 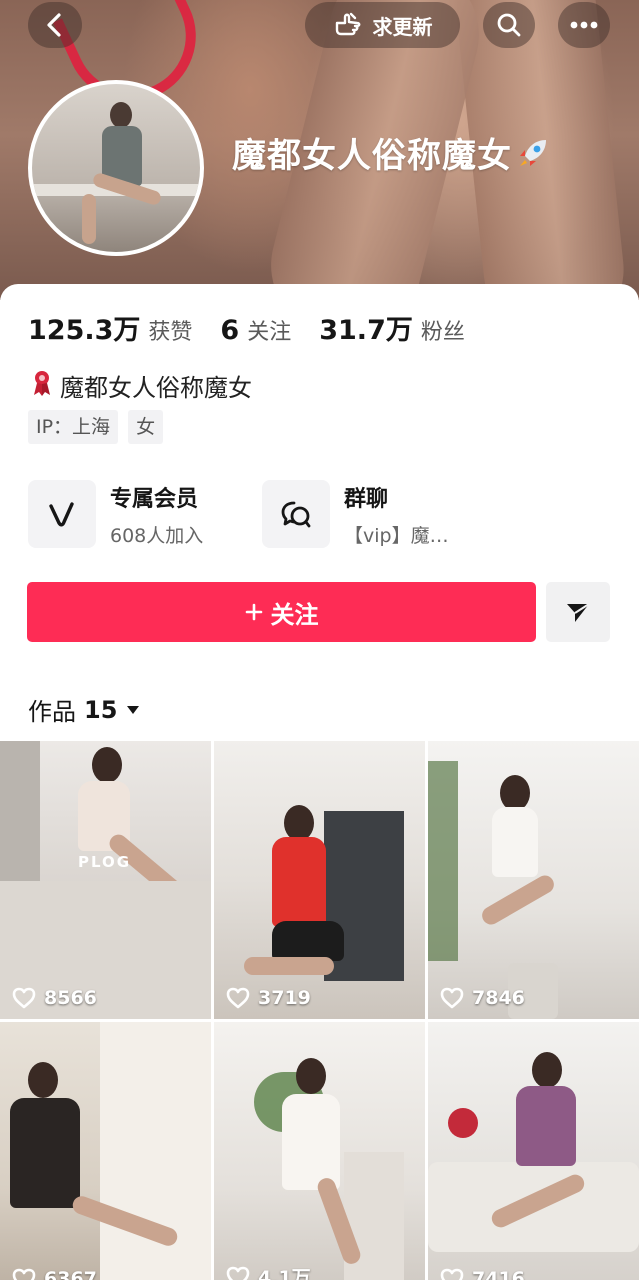 What do you see at coordinates (284, 1273) in the screenshot?
I see `like-count-text: 4.1万` at bounding box center [284, 1273].